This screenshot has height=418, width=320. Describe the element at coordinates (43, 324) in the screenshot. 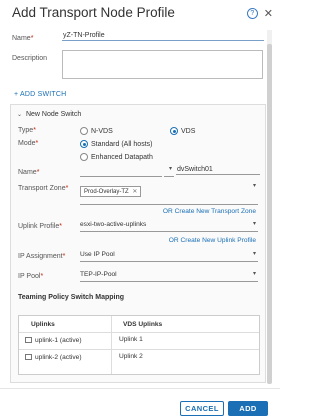

I see `column-header-uplinks: Uplinks` at that location.